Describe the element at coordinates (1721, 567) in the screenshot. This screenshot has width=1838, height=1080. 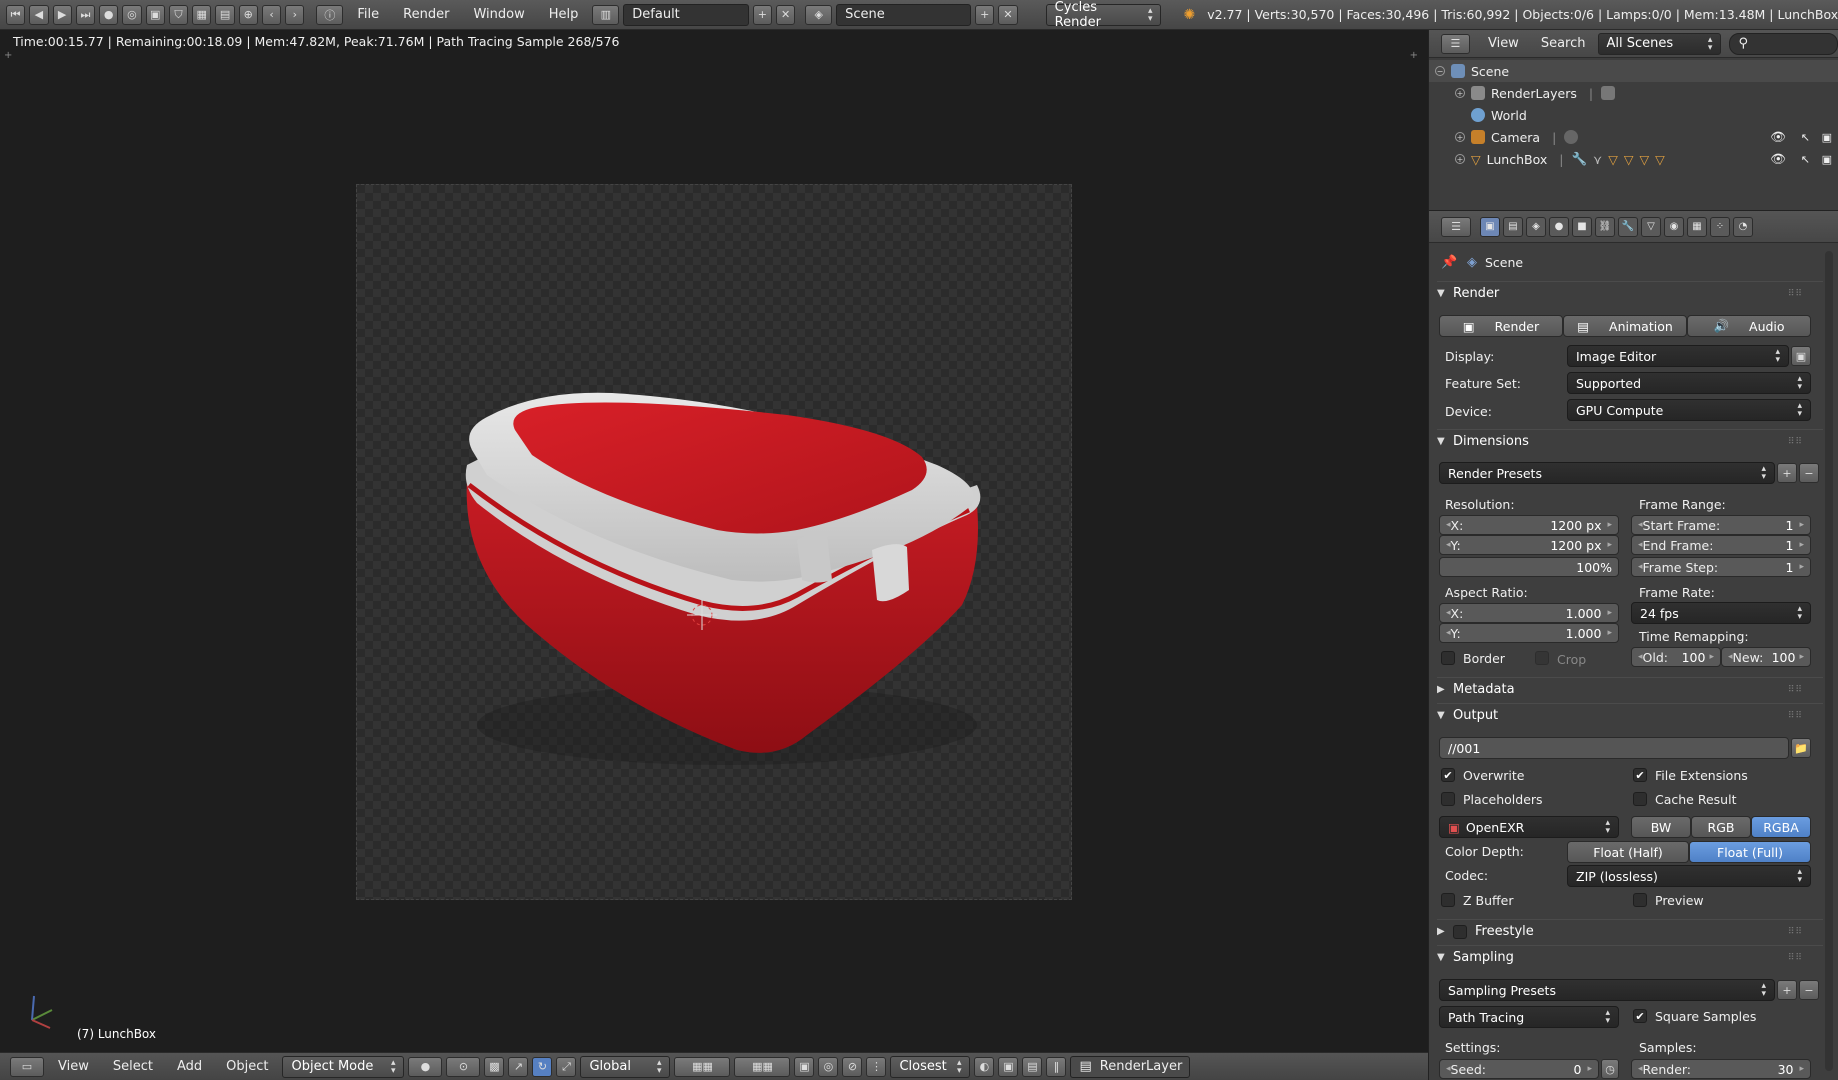
I see `frame-step-field: ◂ Frame Step: 1 ▸` at that location.